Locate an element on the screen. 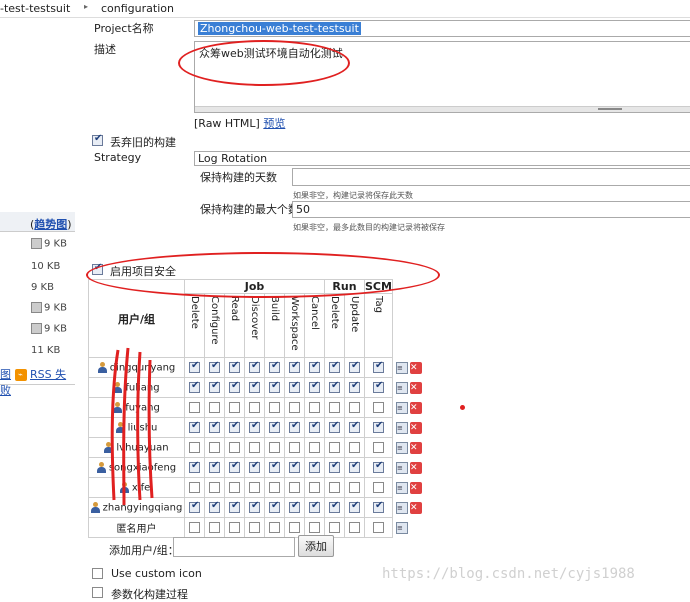 The image size is (690, 602). max-builds-input: 50 is located at coordinates (491, 209).